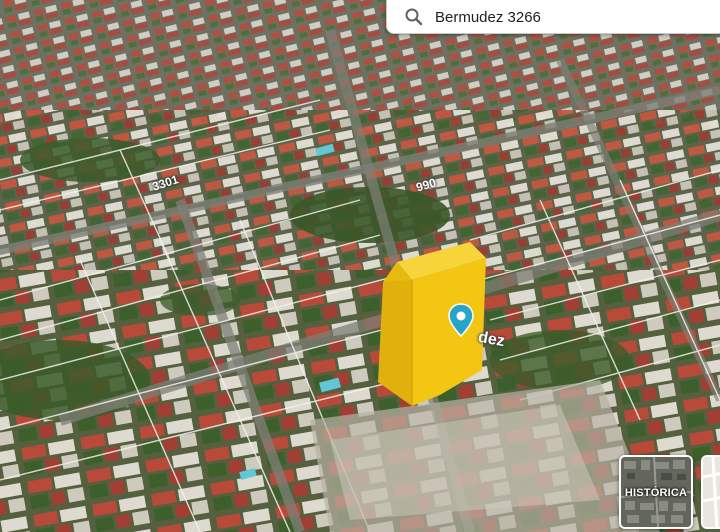  I want to click on search-bar, so click(553, 17).